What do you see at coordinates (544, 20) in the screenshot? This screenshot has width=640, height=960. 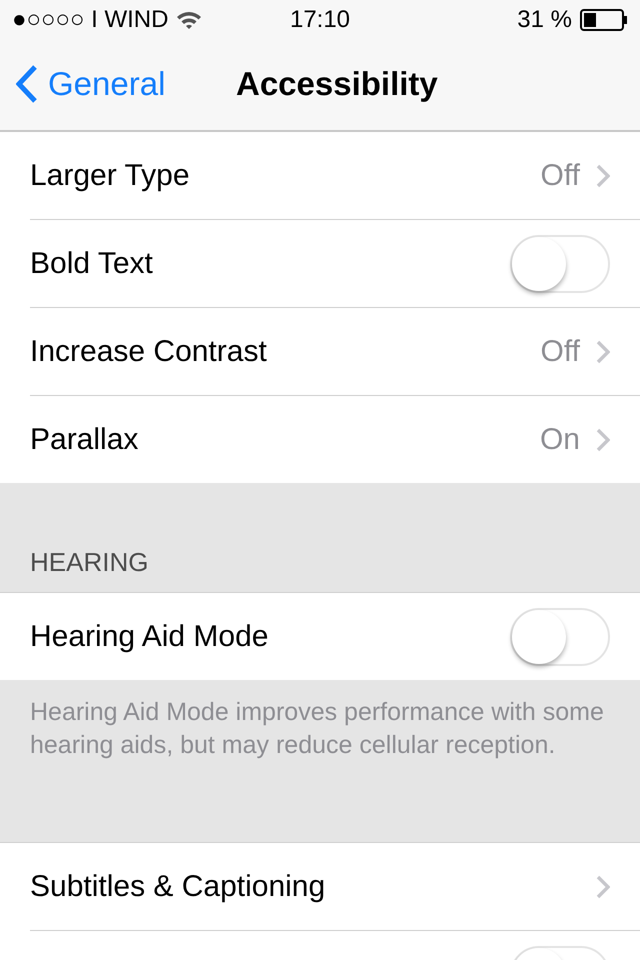 I see `battery-percent: 31 %` at bounding box center [544, 20].